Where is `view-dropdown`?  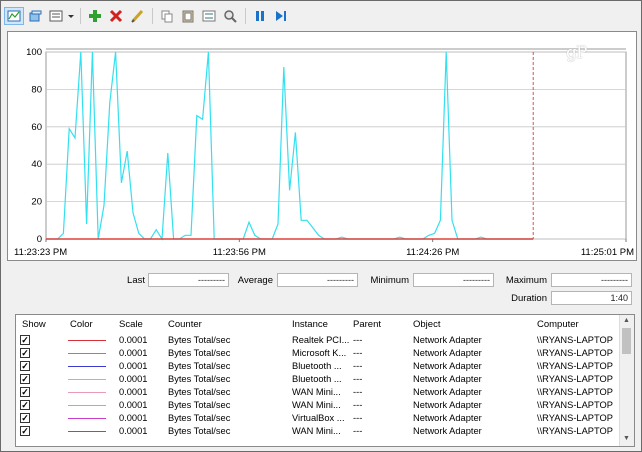
view-dropdown is located at coordinates (71, 16).